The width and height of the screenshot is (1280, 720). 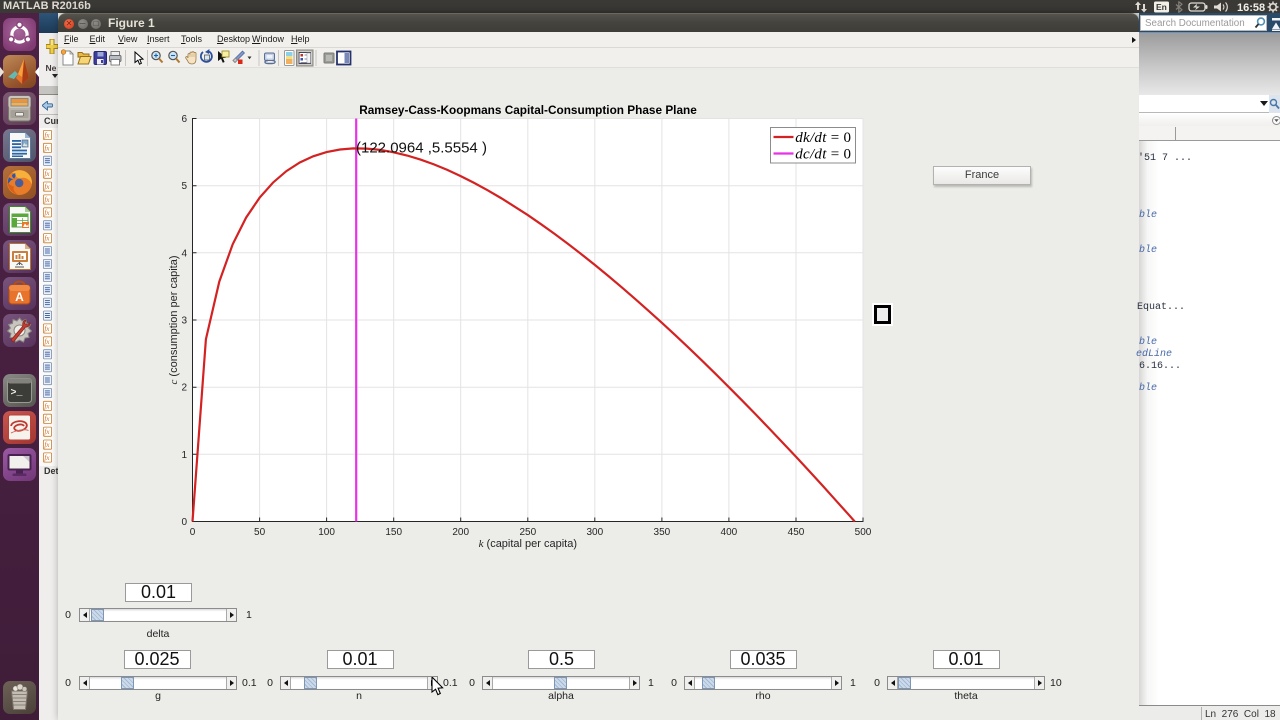 What do you see at coordinates (796, 532) in the screenshot?
I see `svg-text: 450` at bounding box center [796, 532].